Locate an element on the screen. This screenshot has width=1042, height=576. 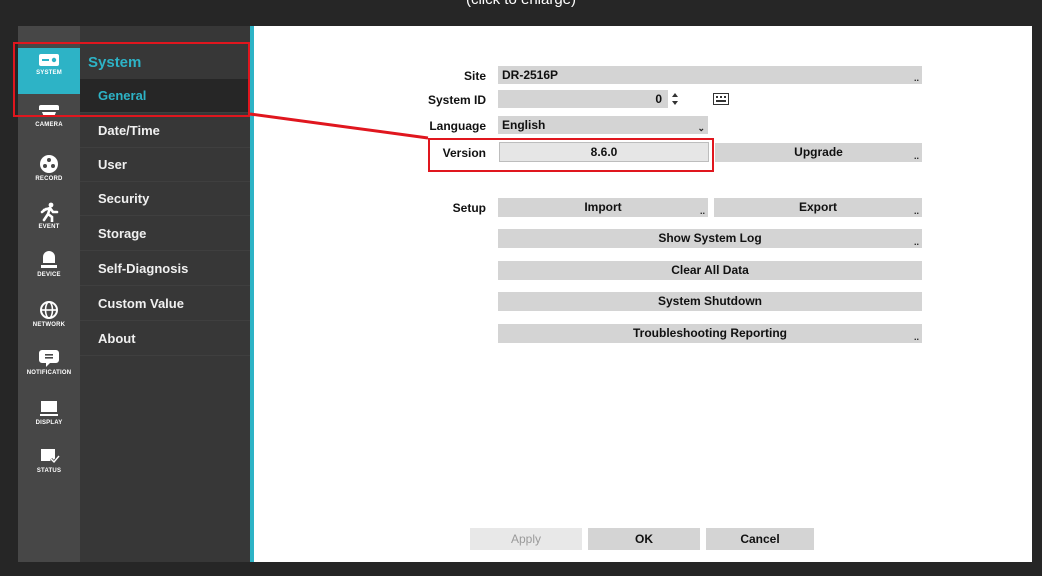
export-button: Export .. is located at coordinates (818, 207).